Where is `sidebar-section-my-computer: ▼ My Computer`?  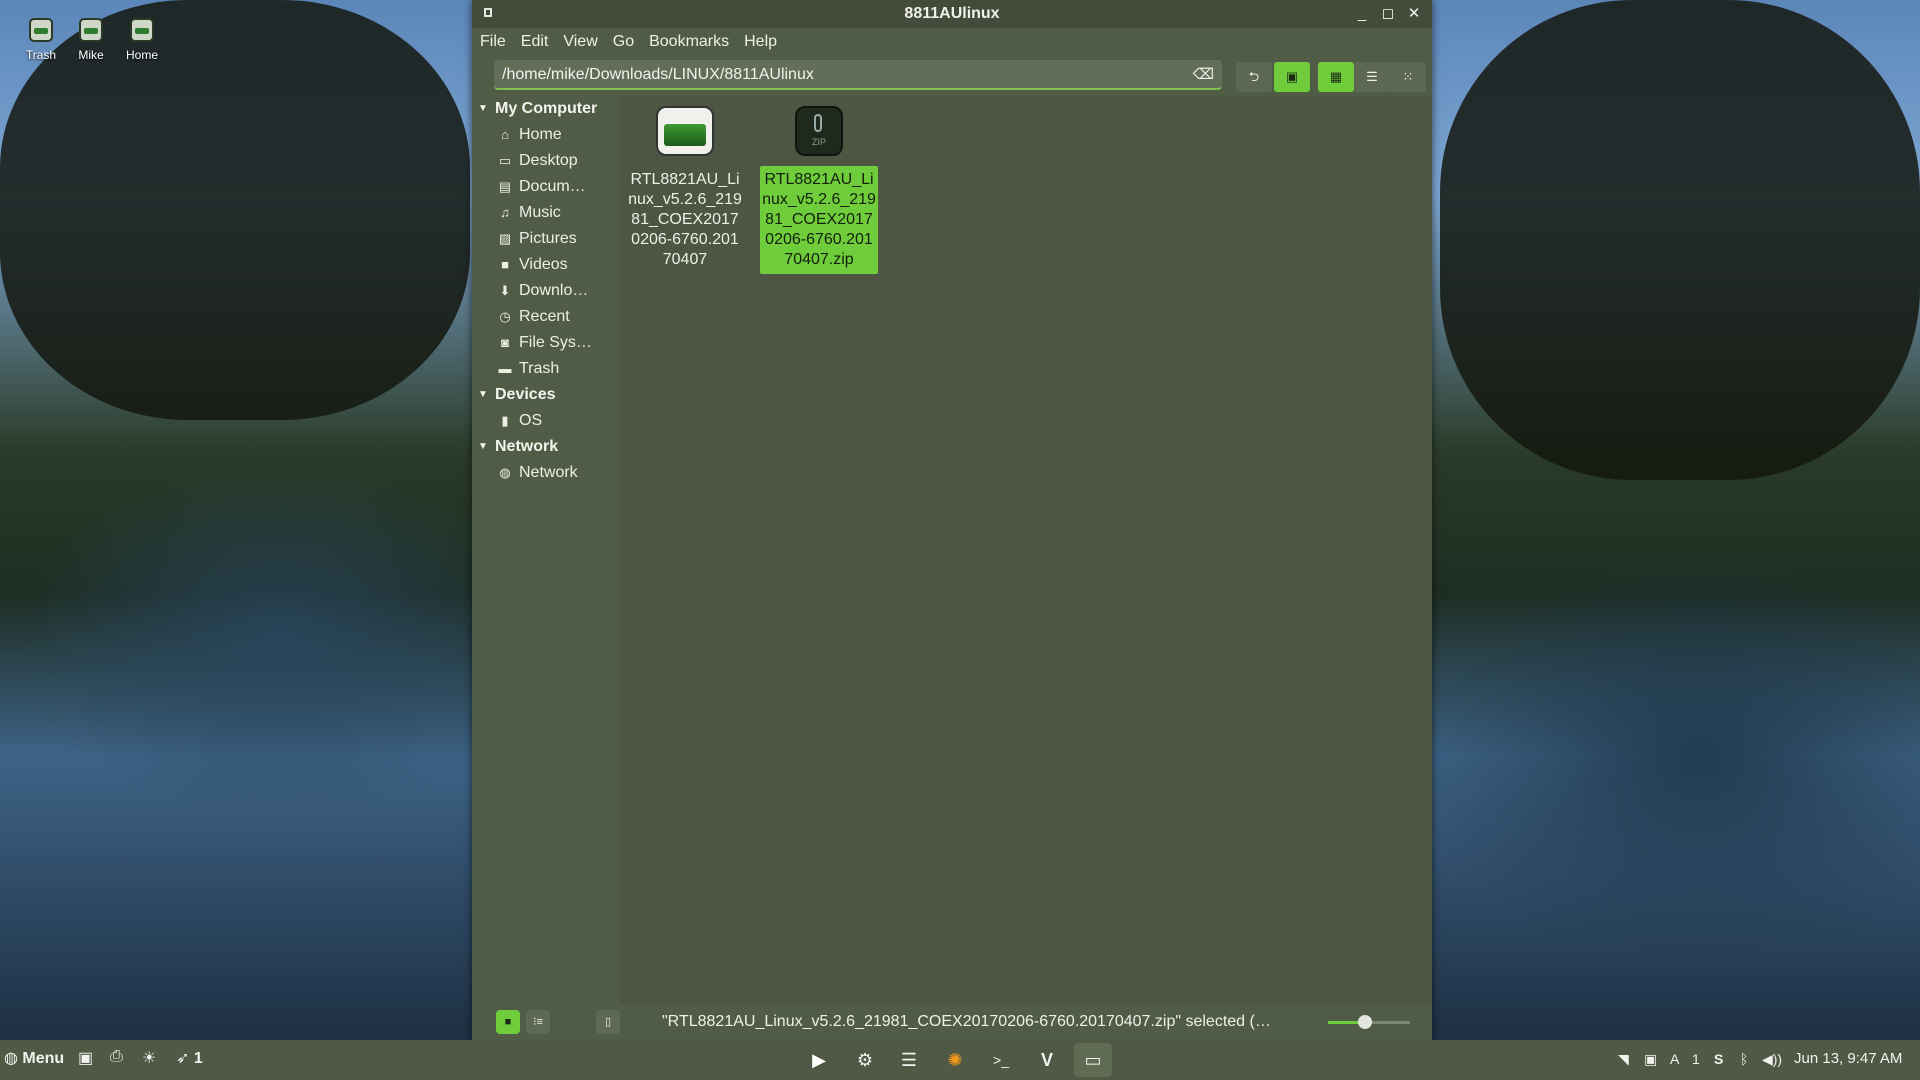
sidebar-section-my-computer: ▼ My Computer is located at coordinates (546, 109).